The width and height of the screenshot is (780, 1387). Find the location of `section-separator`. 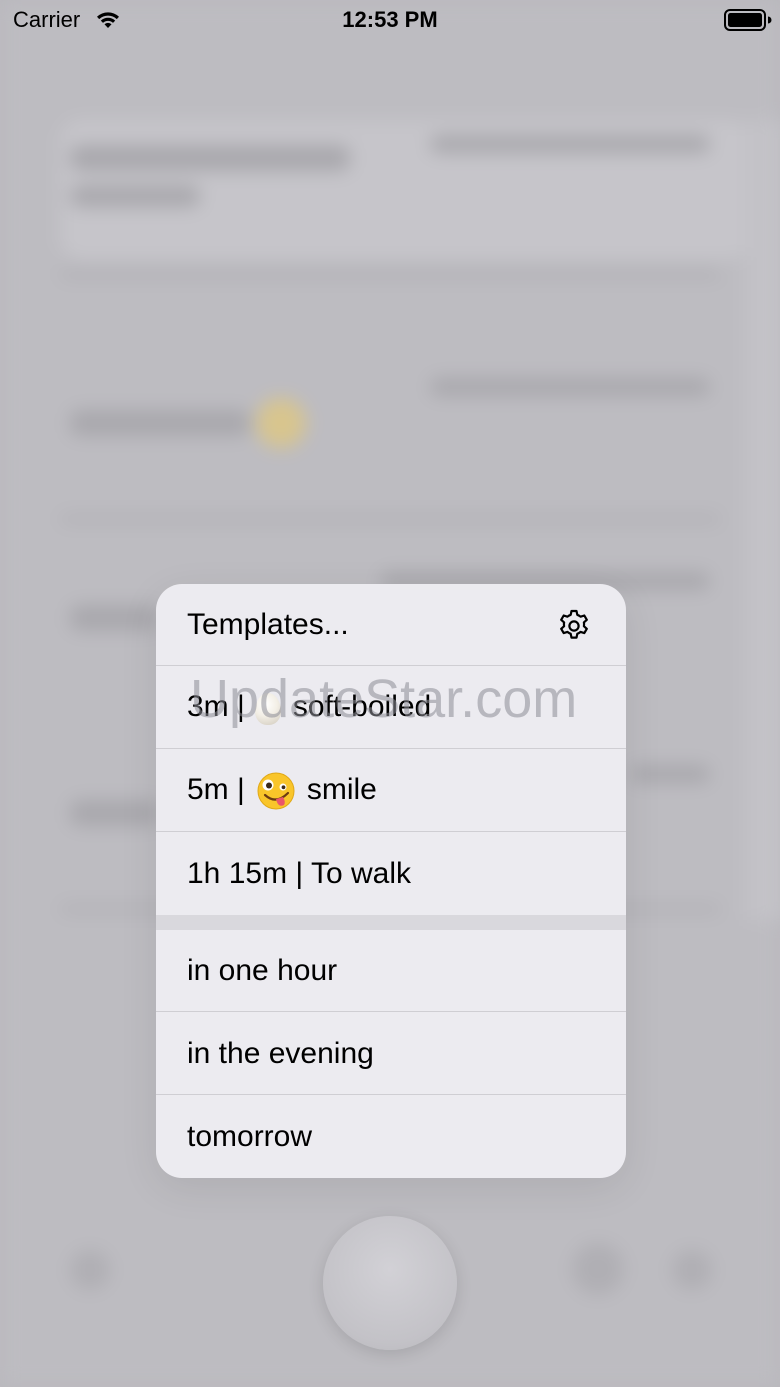

section-separator is located at coordinates (391, 922).